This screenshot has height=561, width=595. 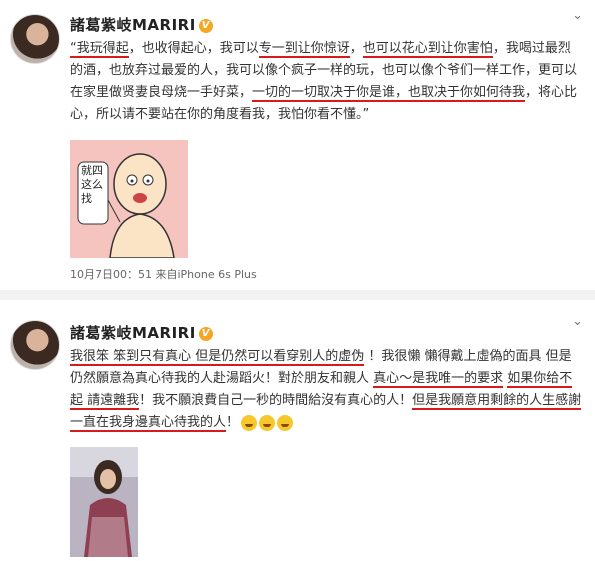 What do you see at coordinates (438, 379) in the screenshot?
I see `highlighted-phrase: 真心～是我唯一的要求` at bounding box center [438, 379].